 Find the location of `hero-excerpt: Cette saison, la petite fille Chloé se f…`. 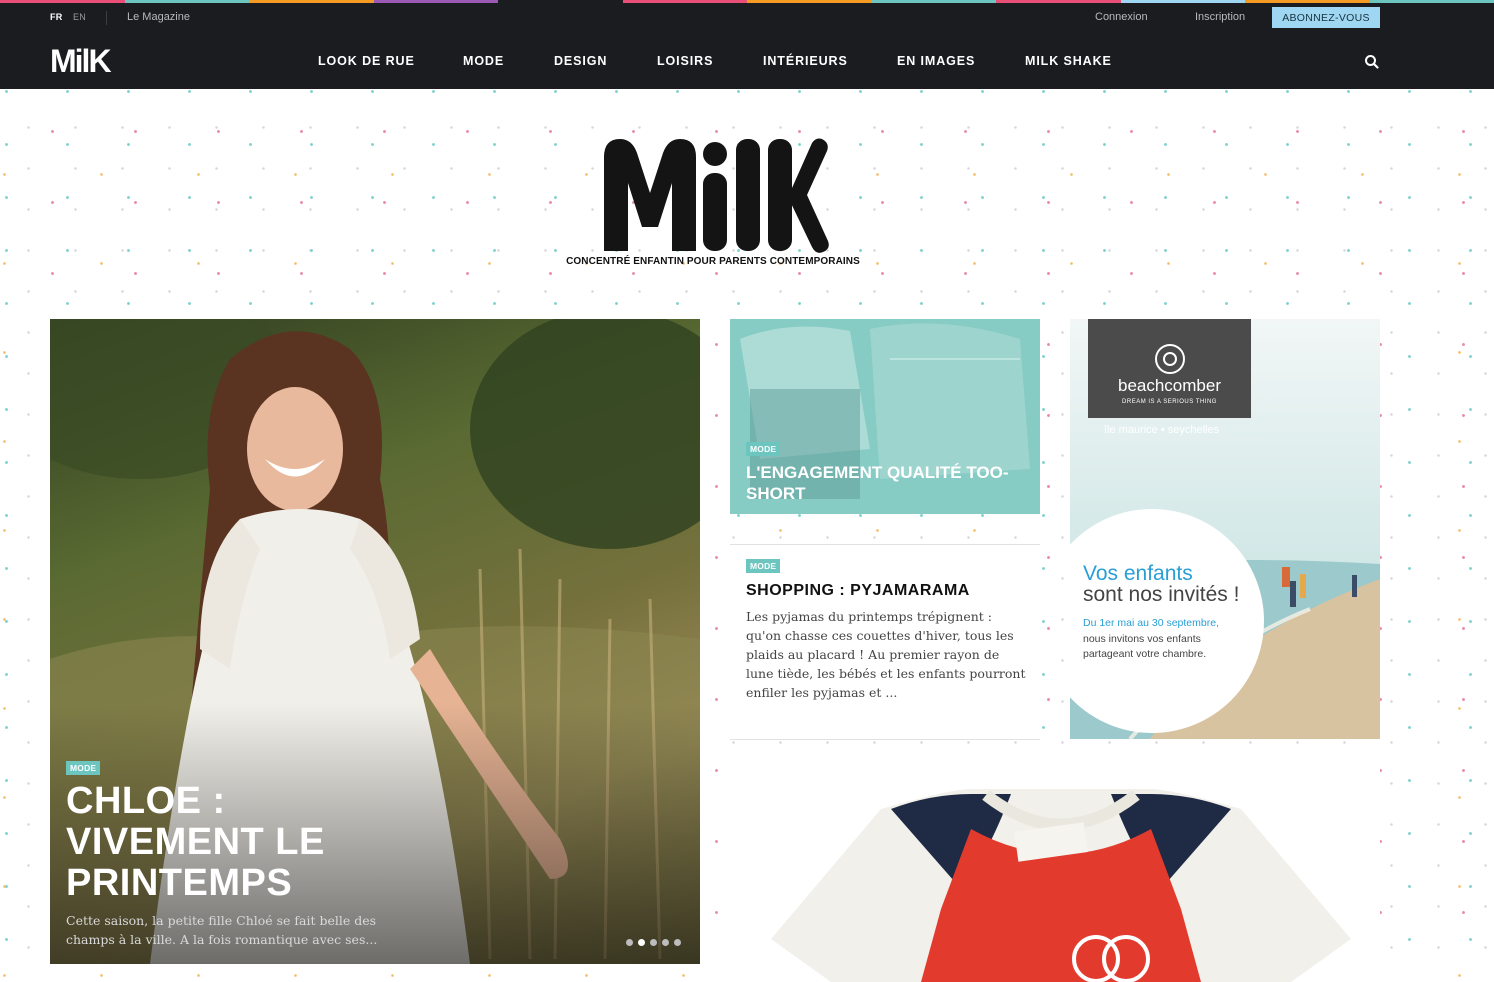

hero-excerpt: Cette saison, la petite fille Chloé se f… is located at coordinates (222, 930).